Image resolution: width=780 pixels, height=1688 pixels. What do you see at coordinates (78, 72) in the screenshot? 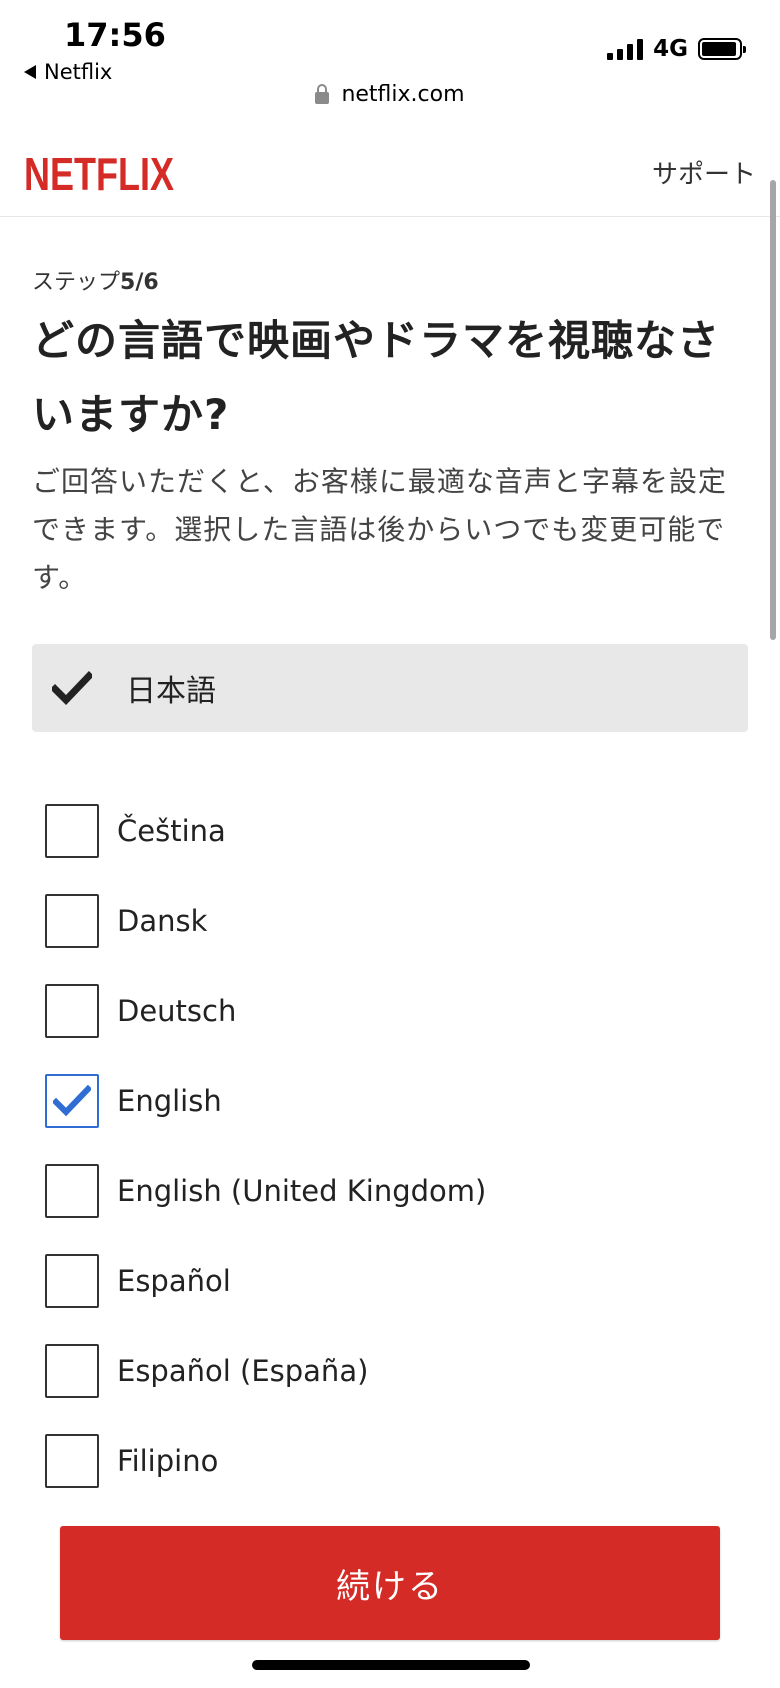
I see `back-app-label: Netflix` at bounding box center [78, 72].